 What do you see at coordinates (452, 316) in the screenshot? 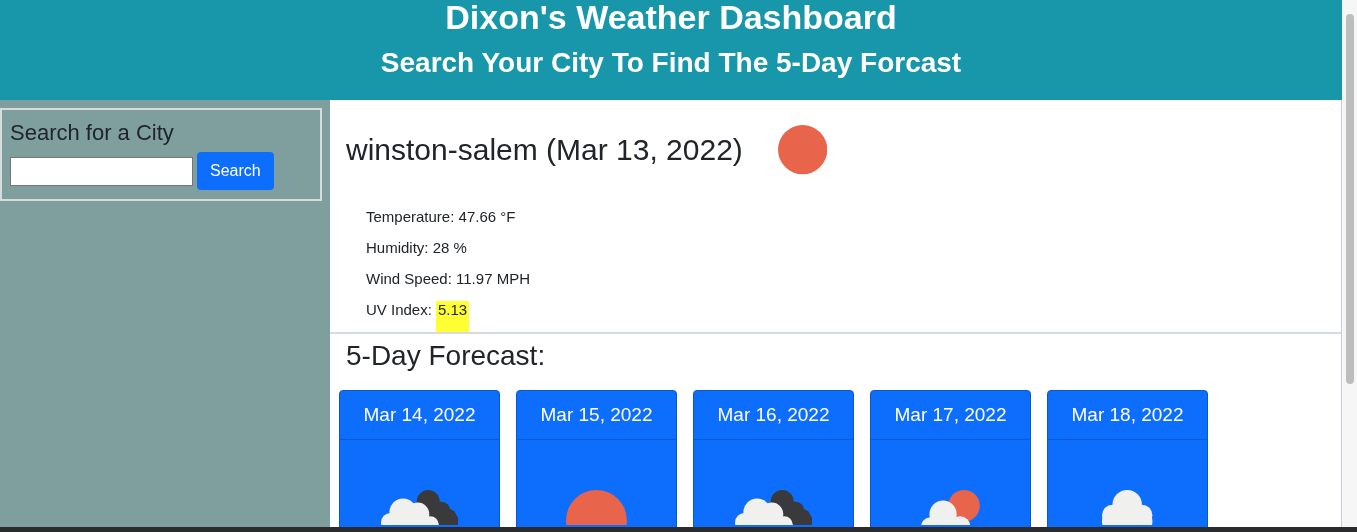
I see `uv-value: 5.13` at bounding box center [452, 316].